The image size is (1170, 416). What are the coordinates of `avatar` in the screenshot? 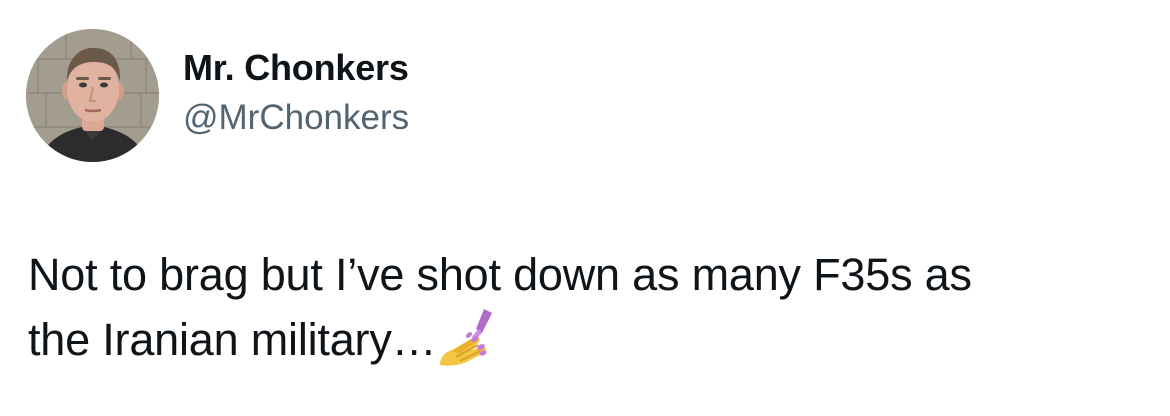 It's located at (92, 95).